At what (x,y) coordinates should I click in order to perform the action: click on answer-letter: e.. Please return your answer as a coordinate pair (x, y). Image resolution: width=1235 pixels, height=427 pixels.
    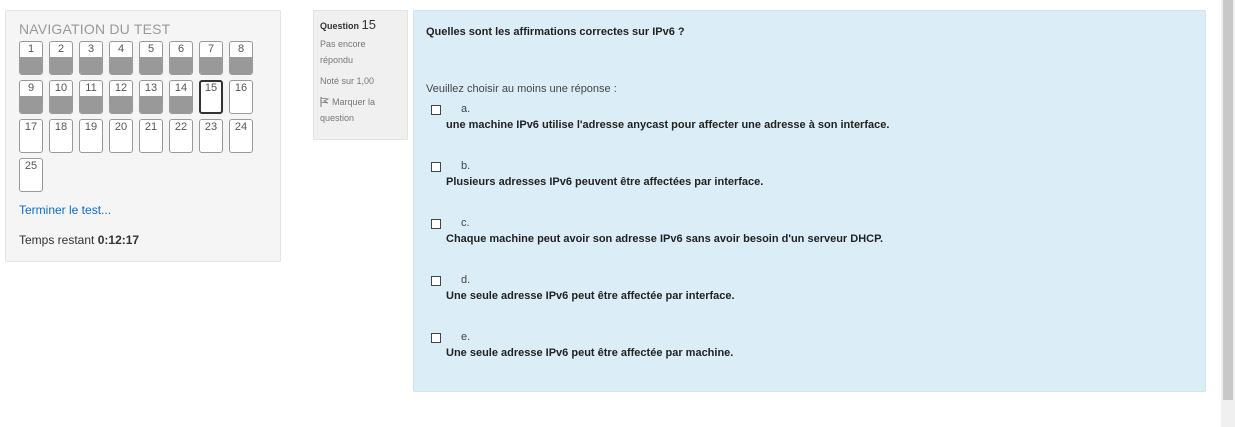
    Looking at the image, I should click on (466, 337).